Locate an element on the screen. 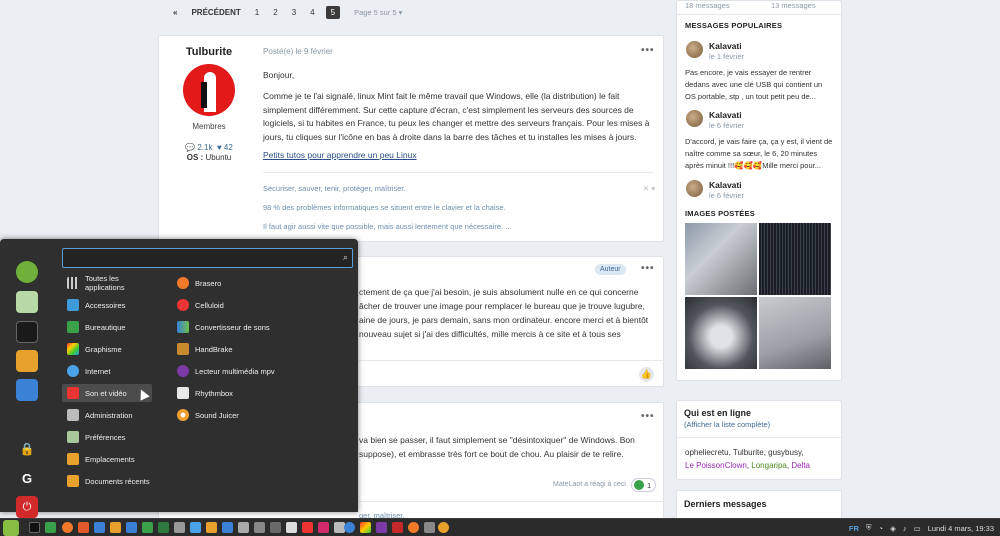 Image resolution: width=1000 pixels, height=536 pixels. brasero-icon is located at coordinates (183, 283).